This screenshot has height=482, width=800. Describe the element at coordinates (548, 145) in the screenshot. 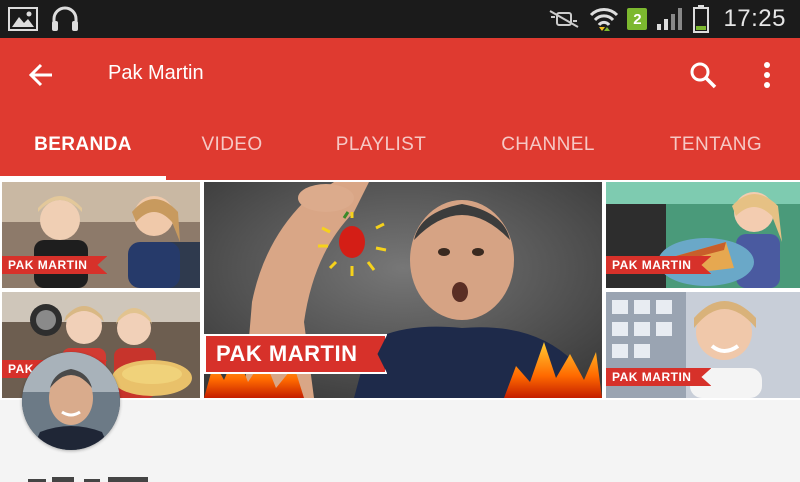

I see `tab-channel: CHANNEL` at that location.